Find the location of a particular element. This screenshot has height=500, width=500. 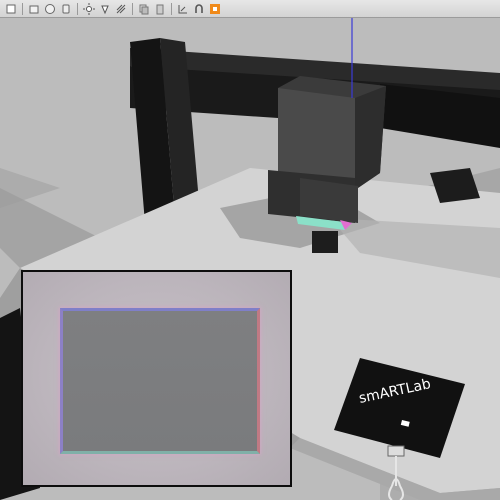

record-icon is located at coordinates (215, 9).